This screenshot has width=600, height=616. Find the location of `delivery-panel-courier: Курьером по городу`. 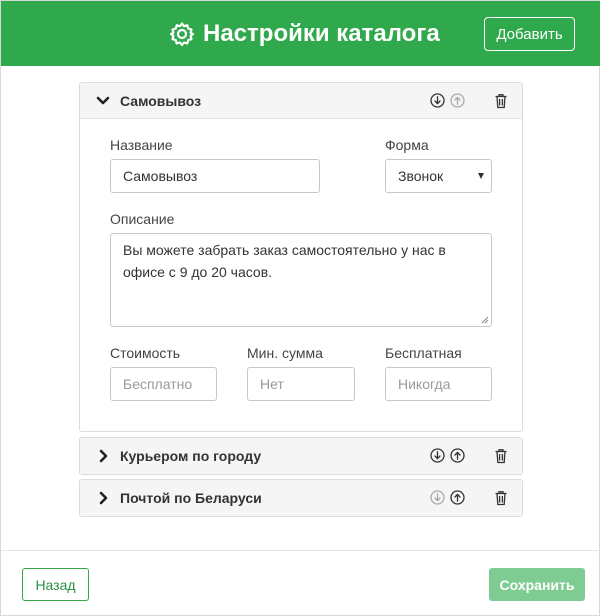

delivery-panel-courier: Курьером по городу is located at coordinates (301, 456).